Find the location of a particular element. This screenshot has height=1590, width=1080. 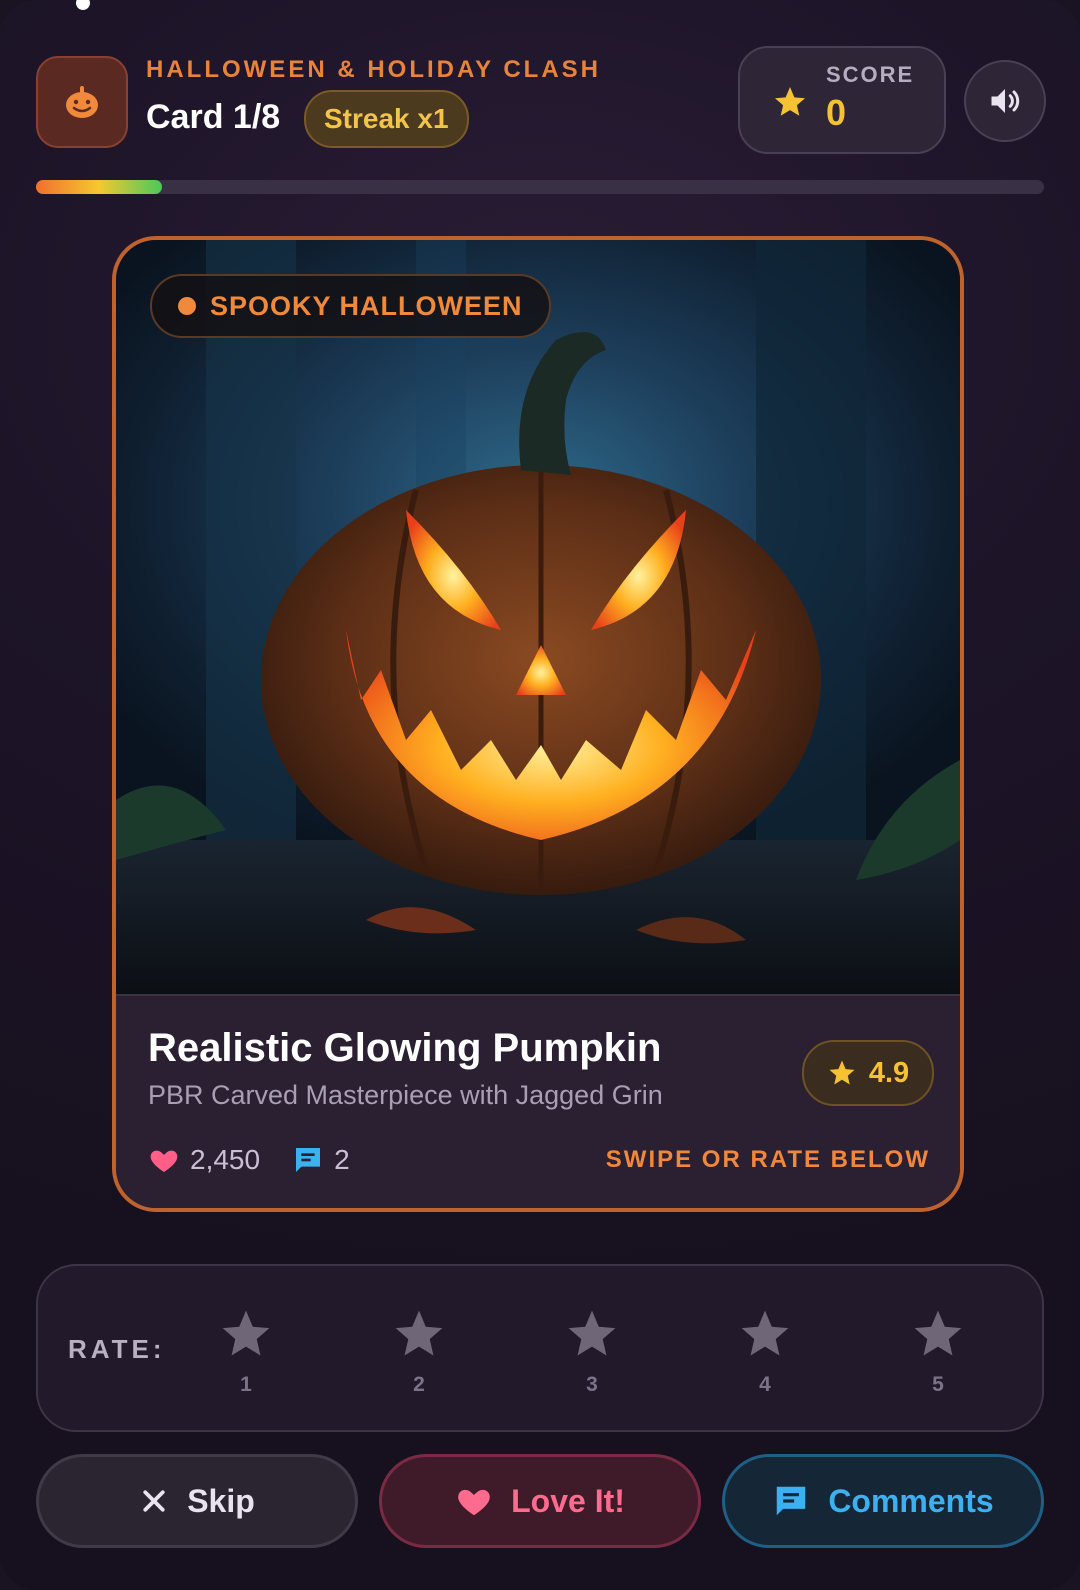

sound-toggle-button is located at coordinates (1005, 101).